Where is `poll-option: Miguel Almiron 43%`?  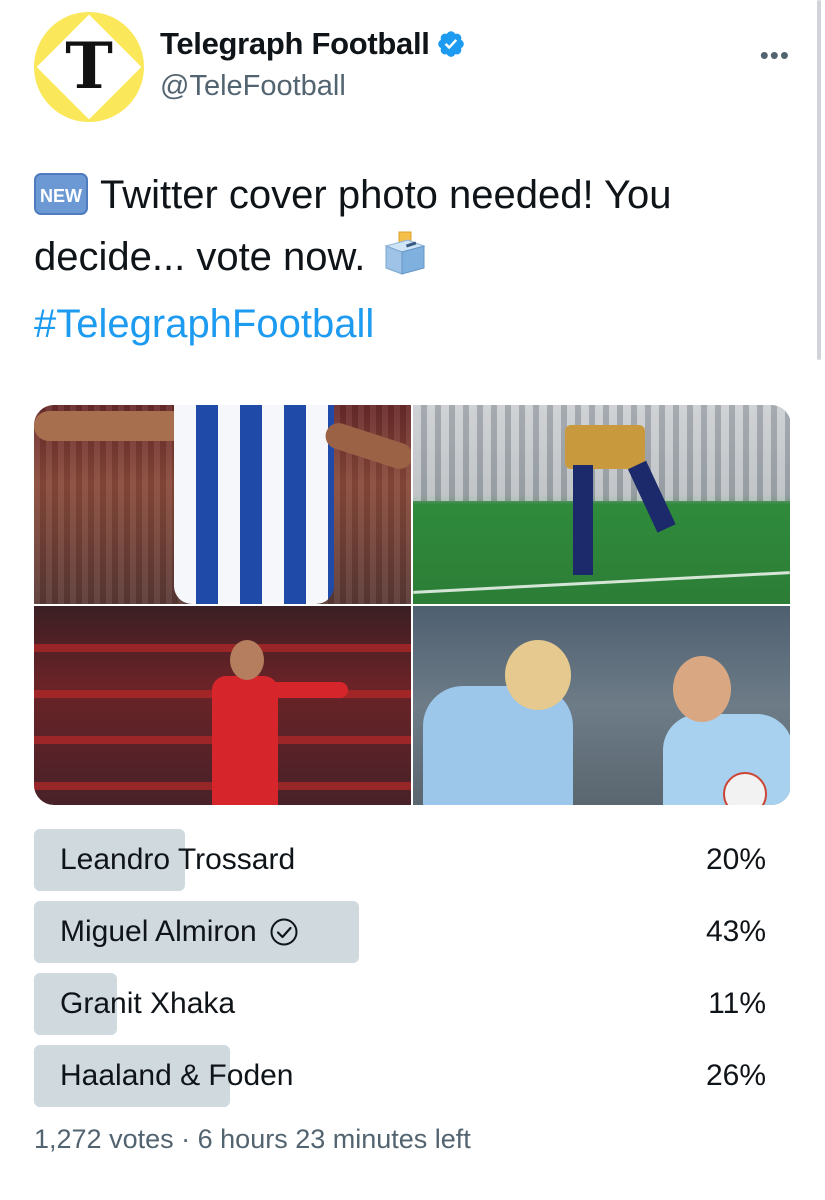
poll-option: Miguel Almiron 43% is located at coordinates (400, 932).